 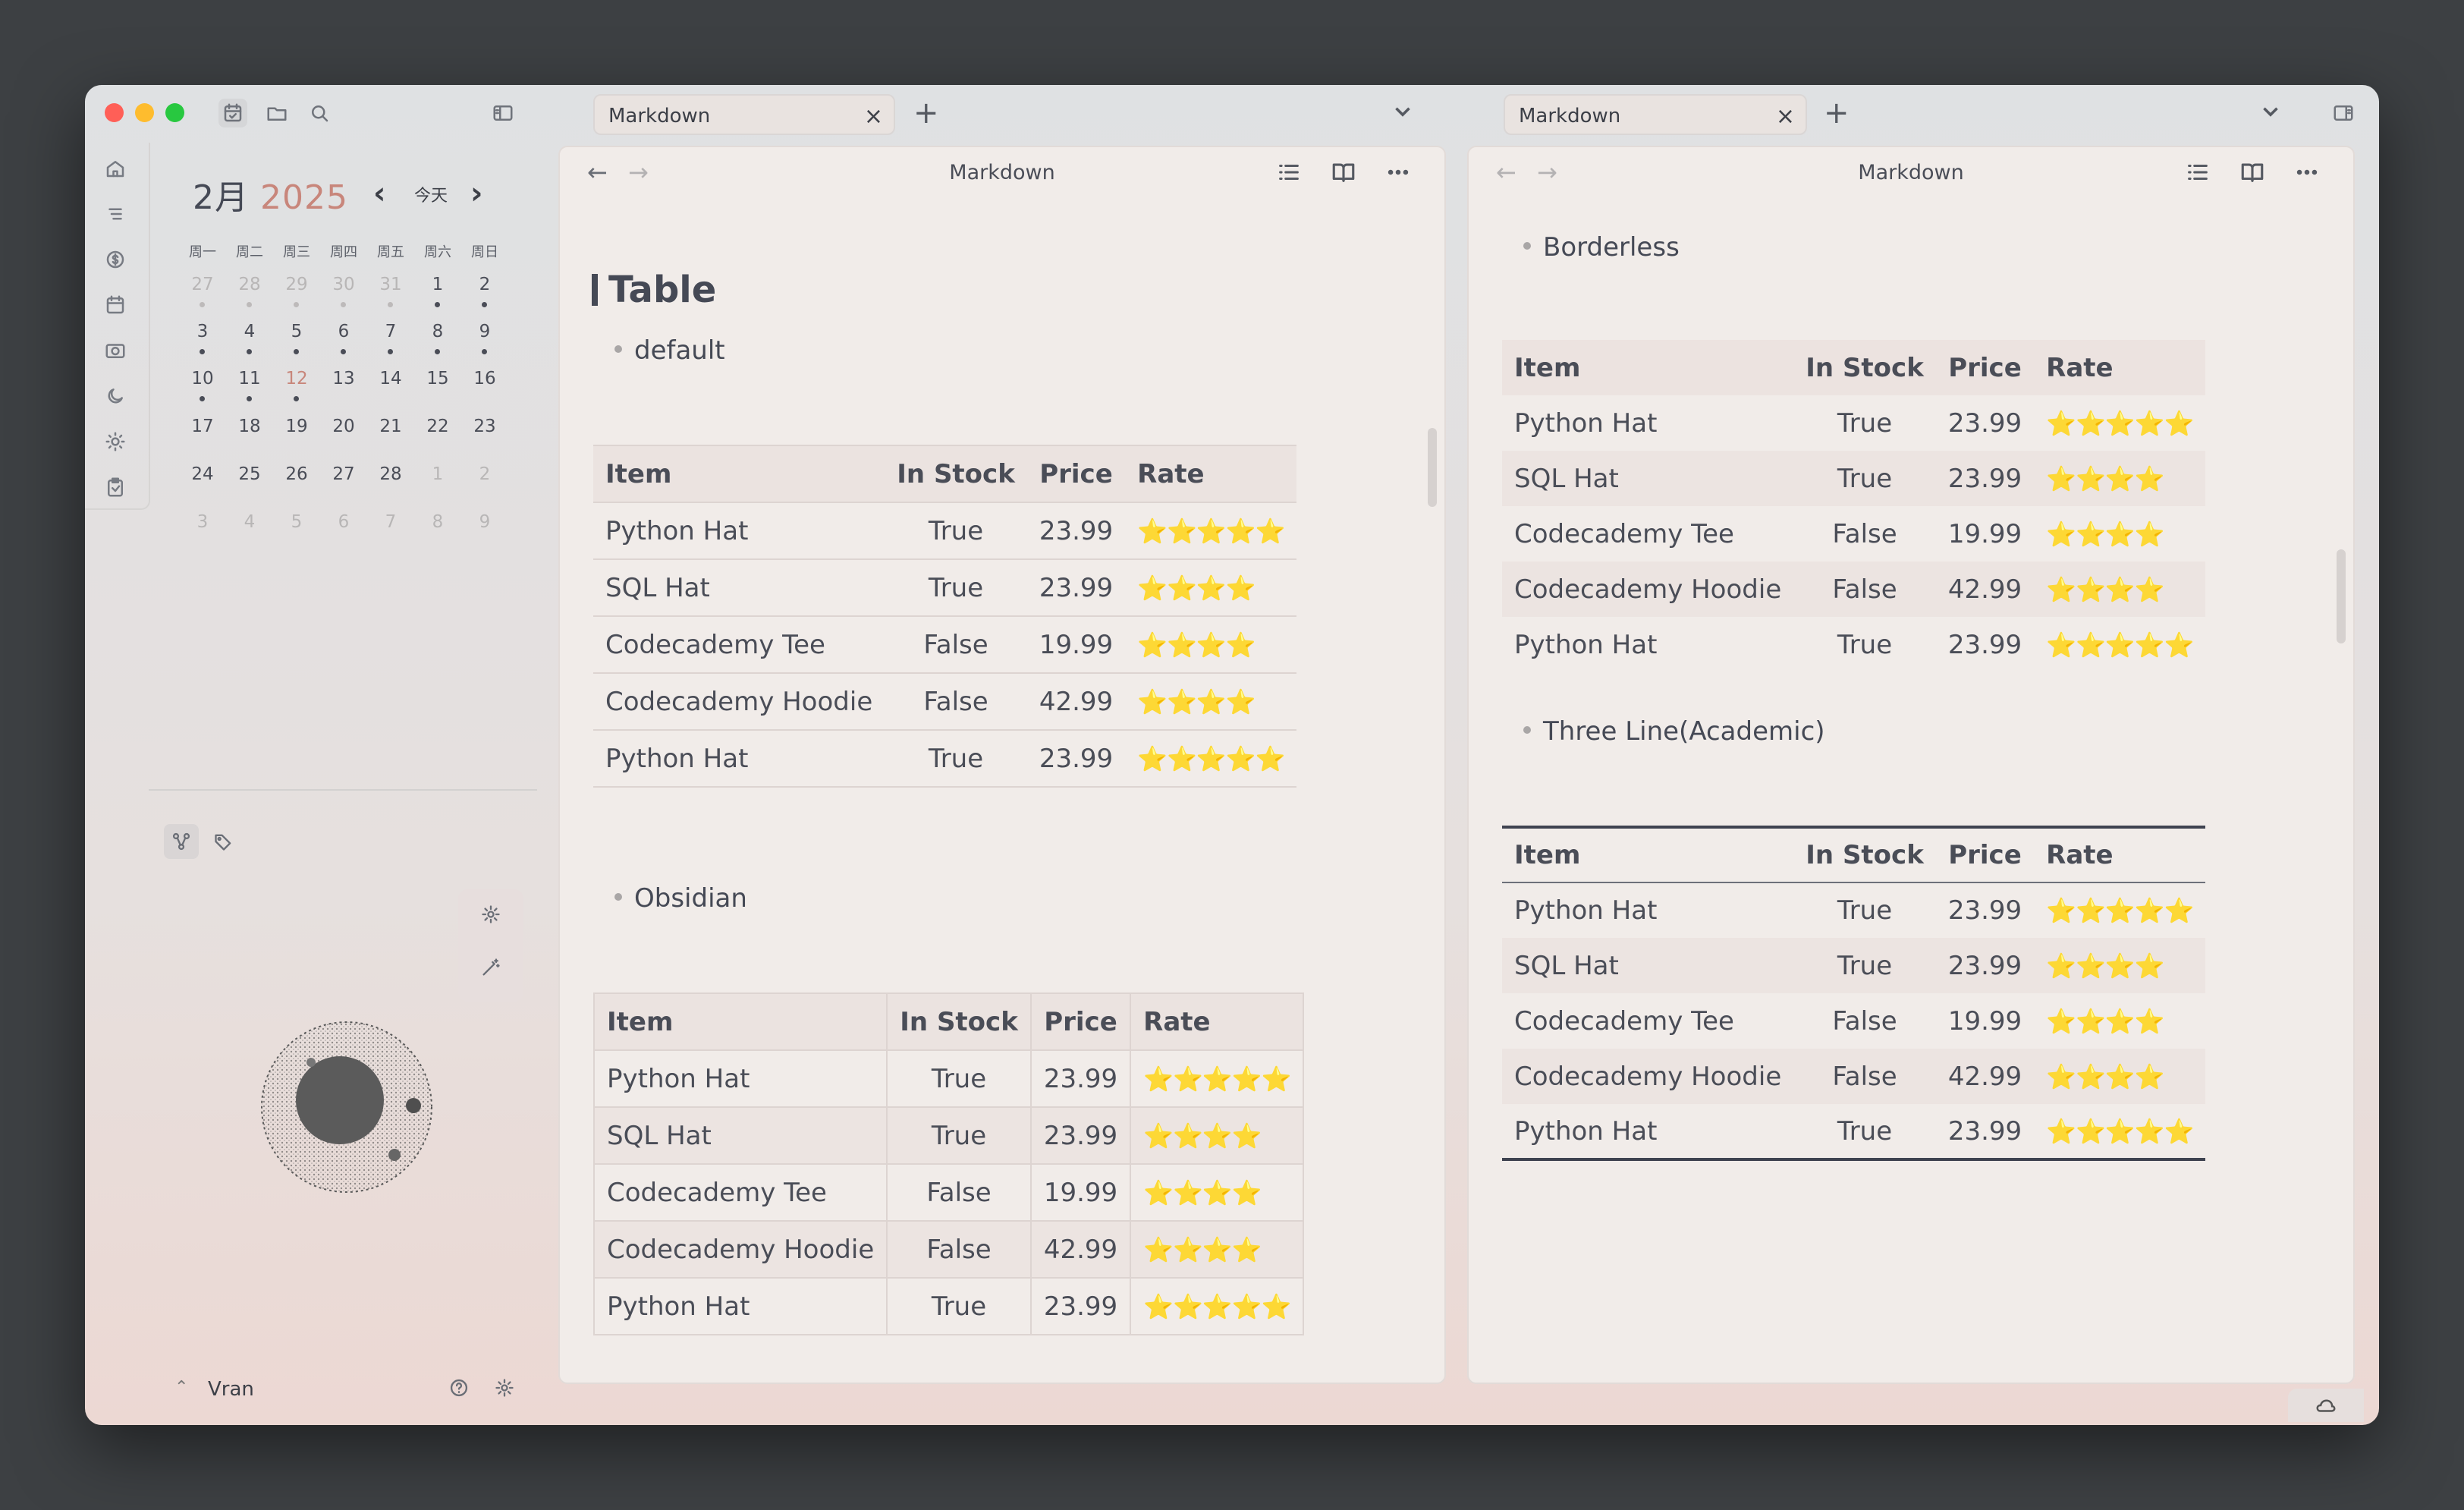 I want to click on tab-right-markdown: Markdown ×, so click(x=1655, y=114).